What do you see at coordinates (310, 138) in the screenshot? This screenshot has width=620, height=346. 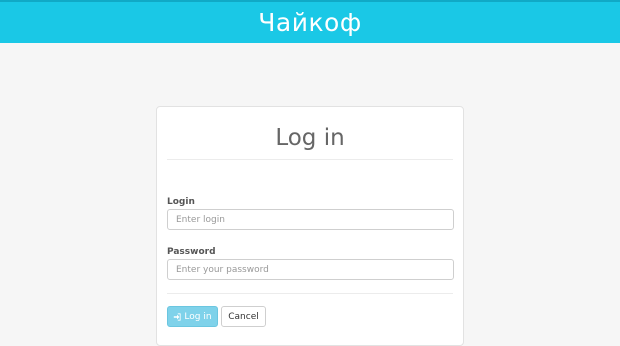 I see `panel-title: Log in` at bounding box center [310, 138].